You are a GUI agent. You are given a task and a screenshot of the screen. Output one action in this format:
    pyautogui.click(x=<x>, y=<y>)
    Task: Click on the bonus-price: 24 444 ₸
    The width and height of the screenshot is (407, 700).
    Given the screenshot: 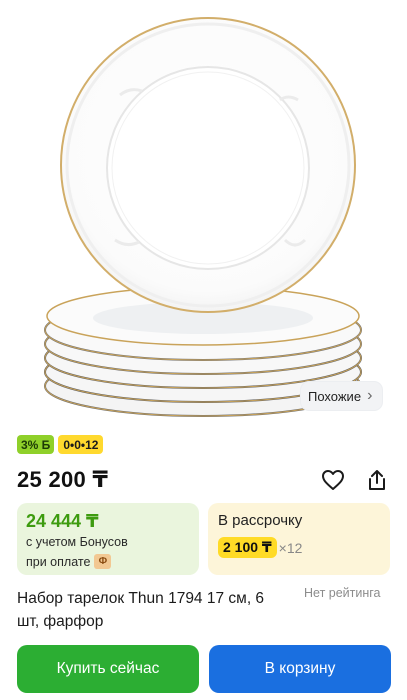 What is the action you would take?
    pyautogui.click(x=62, y=521)
    